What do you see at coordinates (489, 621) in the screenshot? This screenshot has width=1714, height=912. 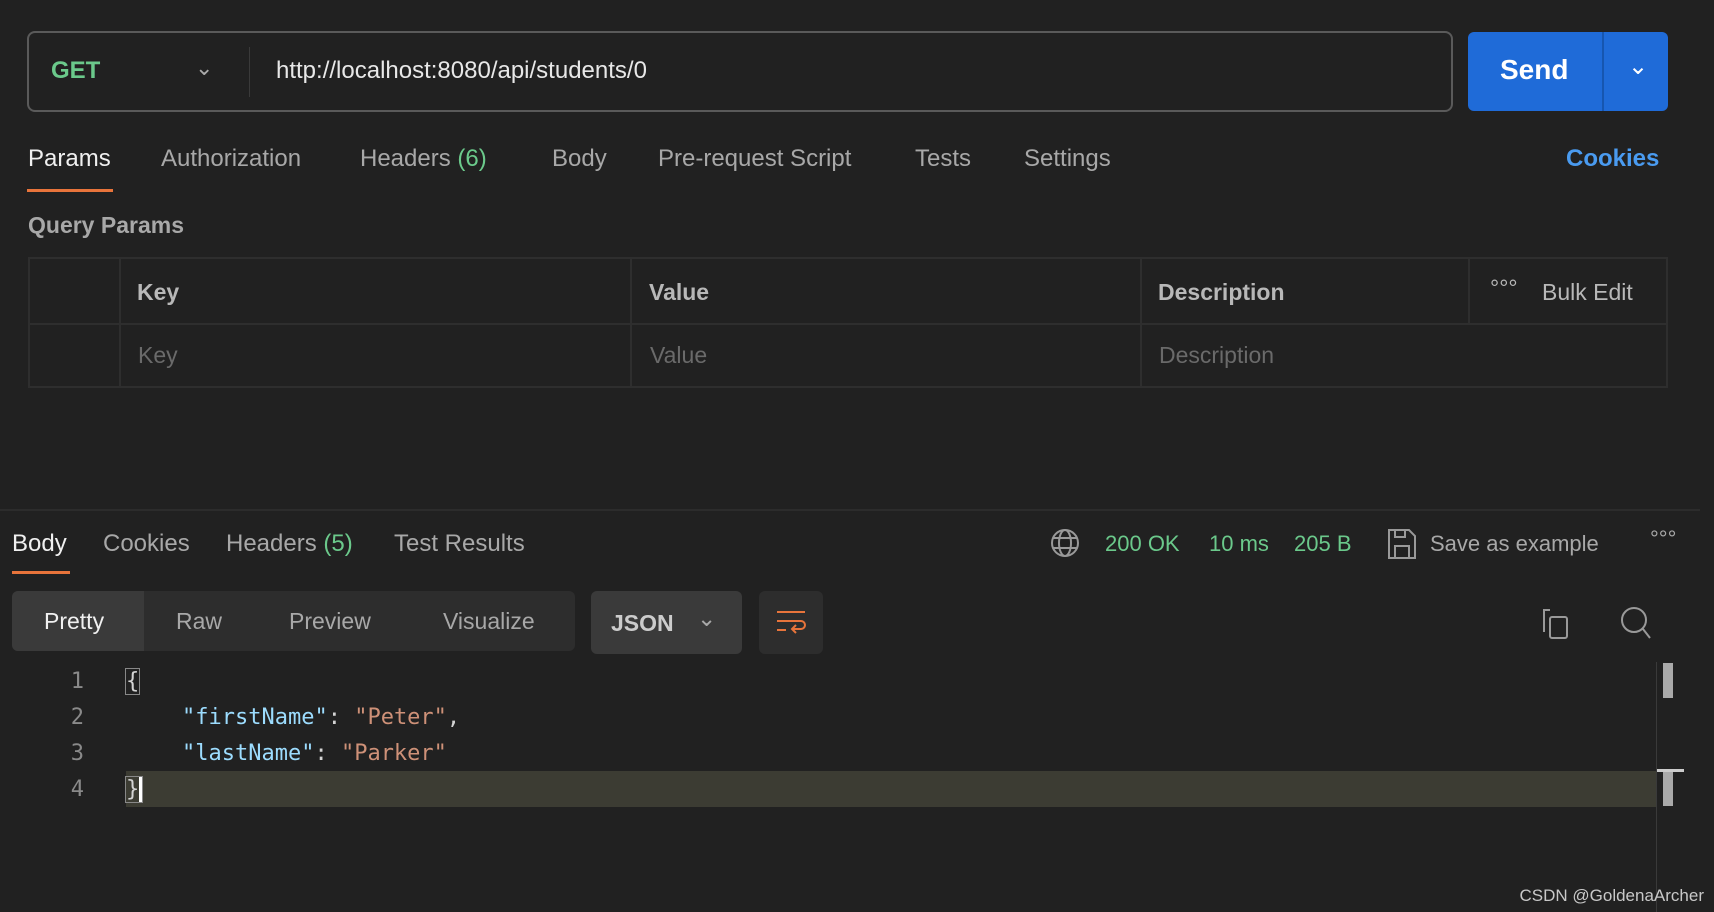 I see `view-visualize: Visualize` at bounding box center [489, 621].